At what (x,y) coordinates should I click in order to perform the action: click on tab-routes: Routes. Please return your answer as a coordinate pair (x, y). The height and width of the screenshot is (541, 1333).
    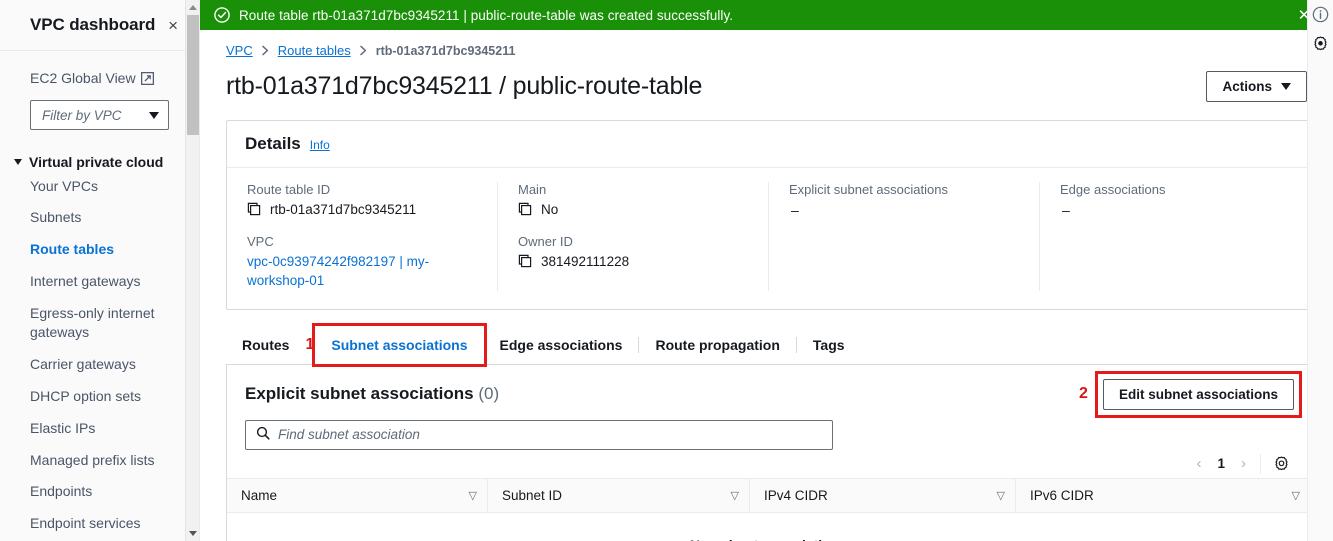
    Looking at the image, I should click on (265, 345).